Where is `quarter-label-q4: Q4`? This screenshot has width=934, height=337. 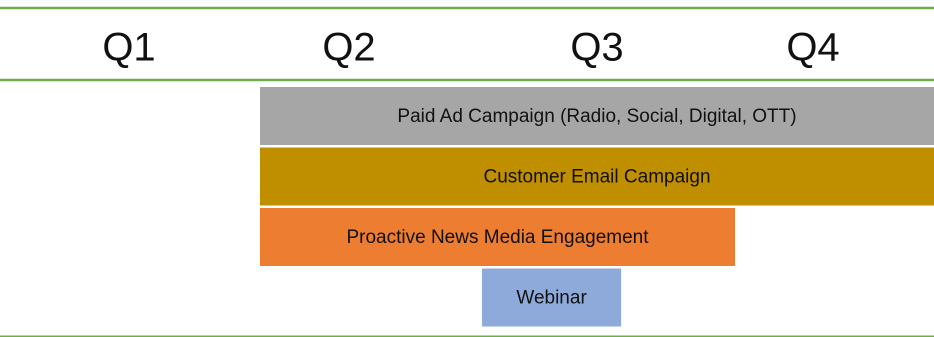 quarter-label-q4: Q4 is located at coordinates (812, 48).